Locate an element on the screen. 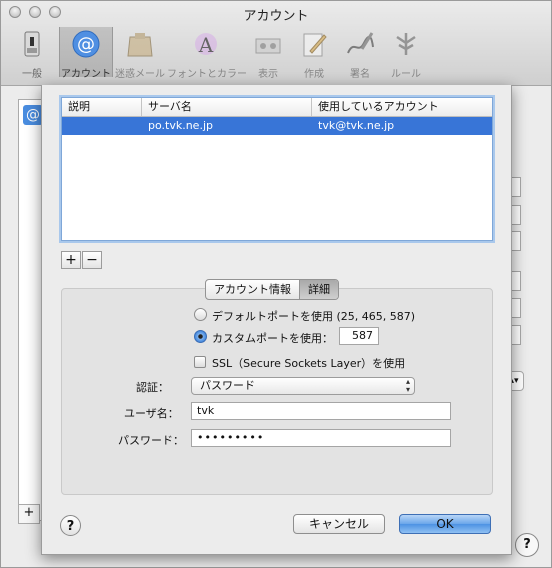  tab-account-info: アカウント情報 is located at coordinates (252, 289).